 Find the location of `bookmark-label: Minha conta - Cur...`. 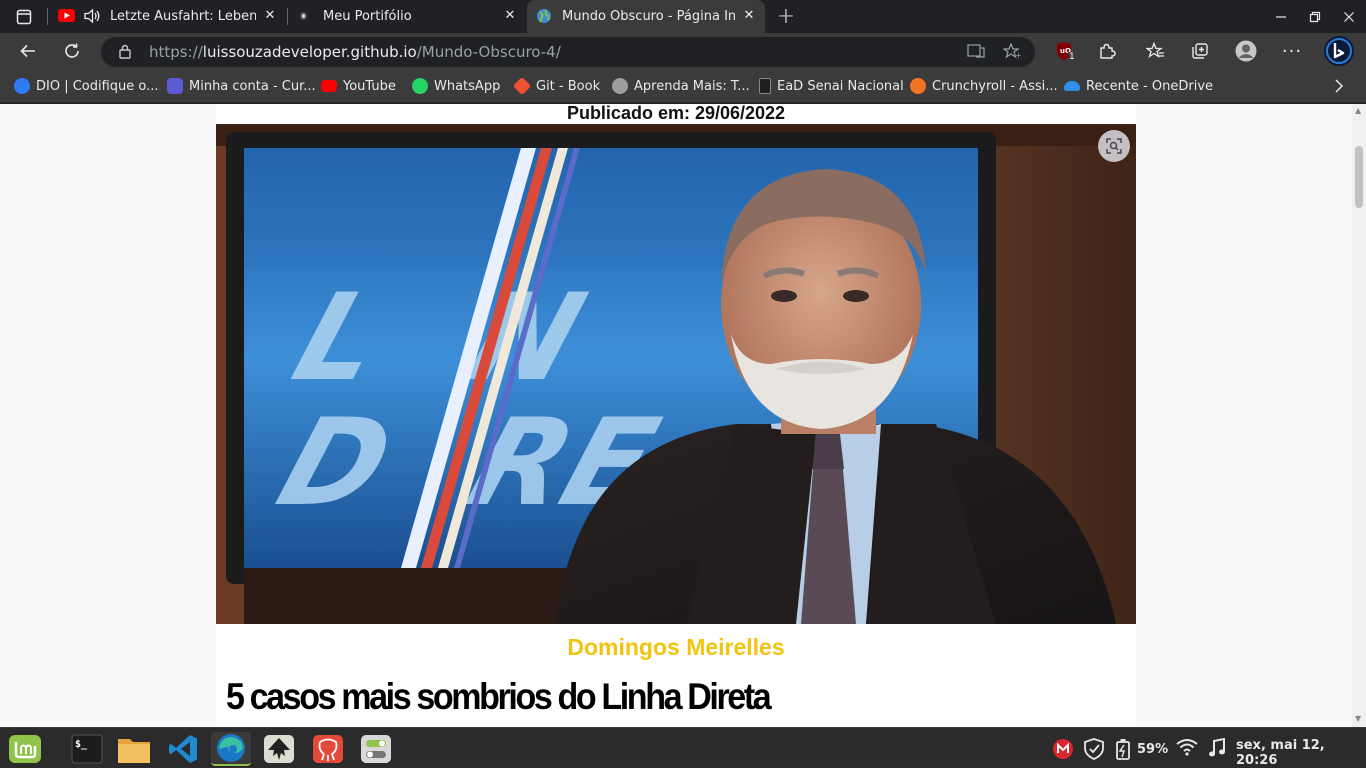

bookmark-label: Minha conta - Cur... is located at coordinates (252, 86).